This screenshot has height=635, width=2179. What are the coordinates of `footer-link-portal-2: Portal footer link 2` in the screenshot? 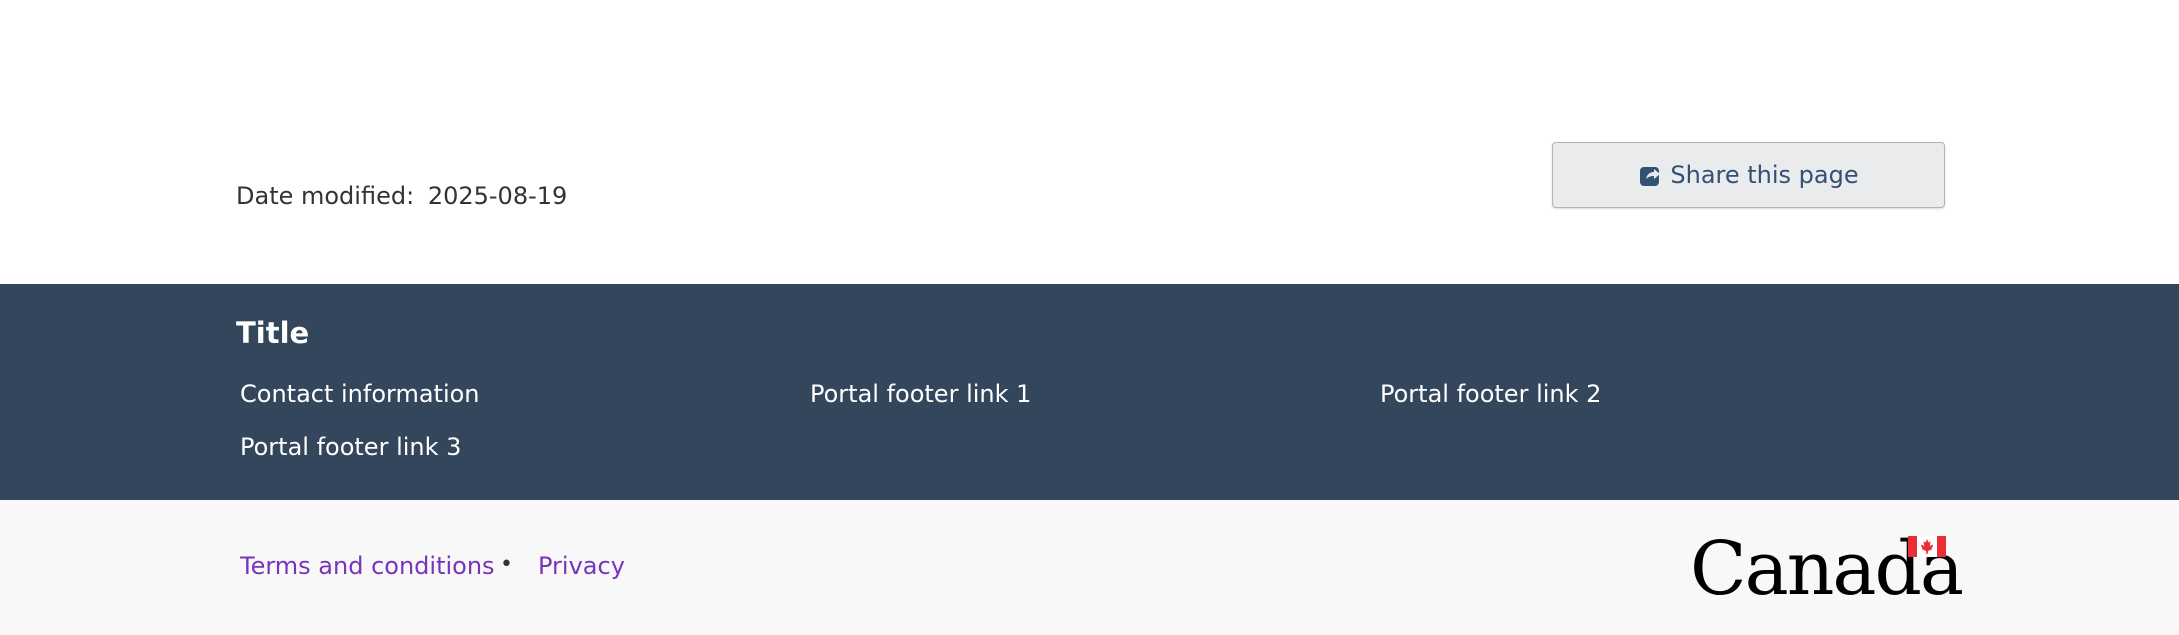 It's located at (1490, 394).